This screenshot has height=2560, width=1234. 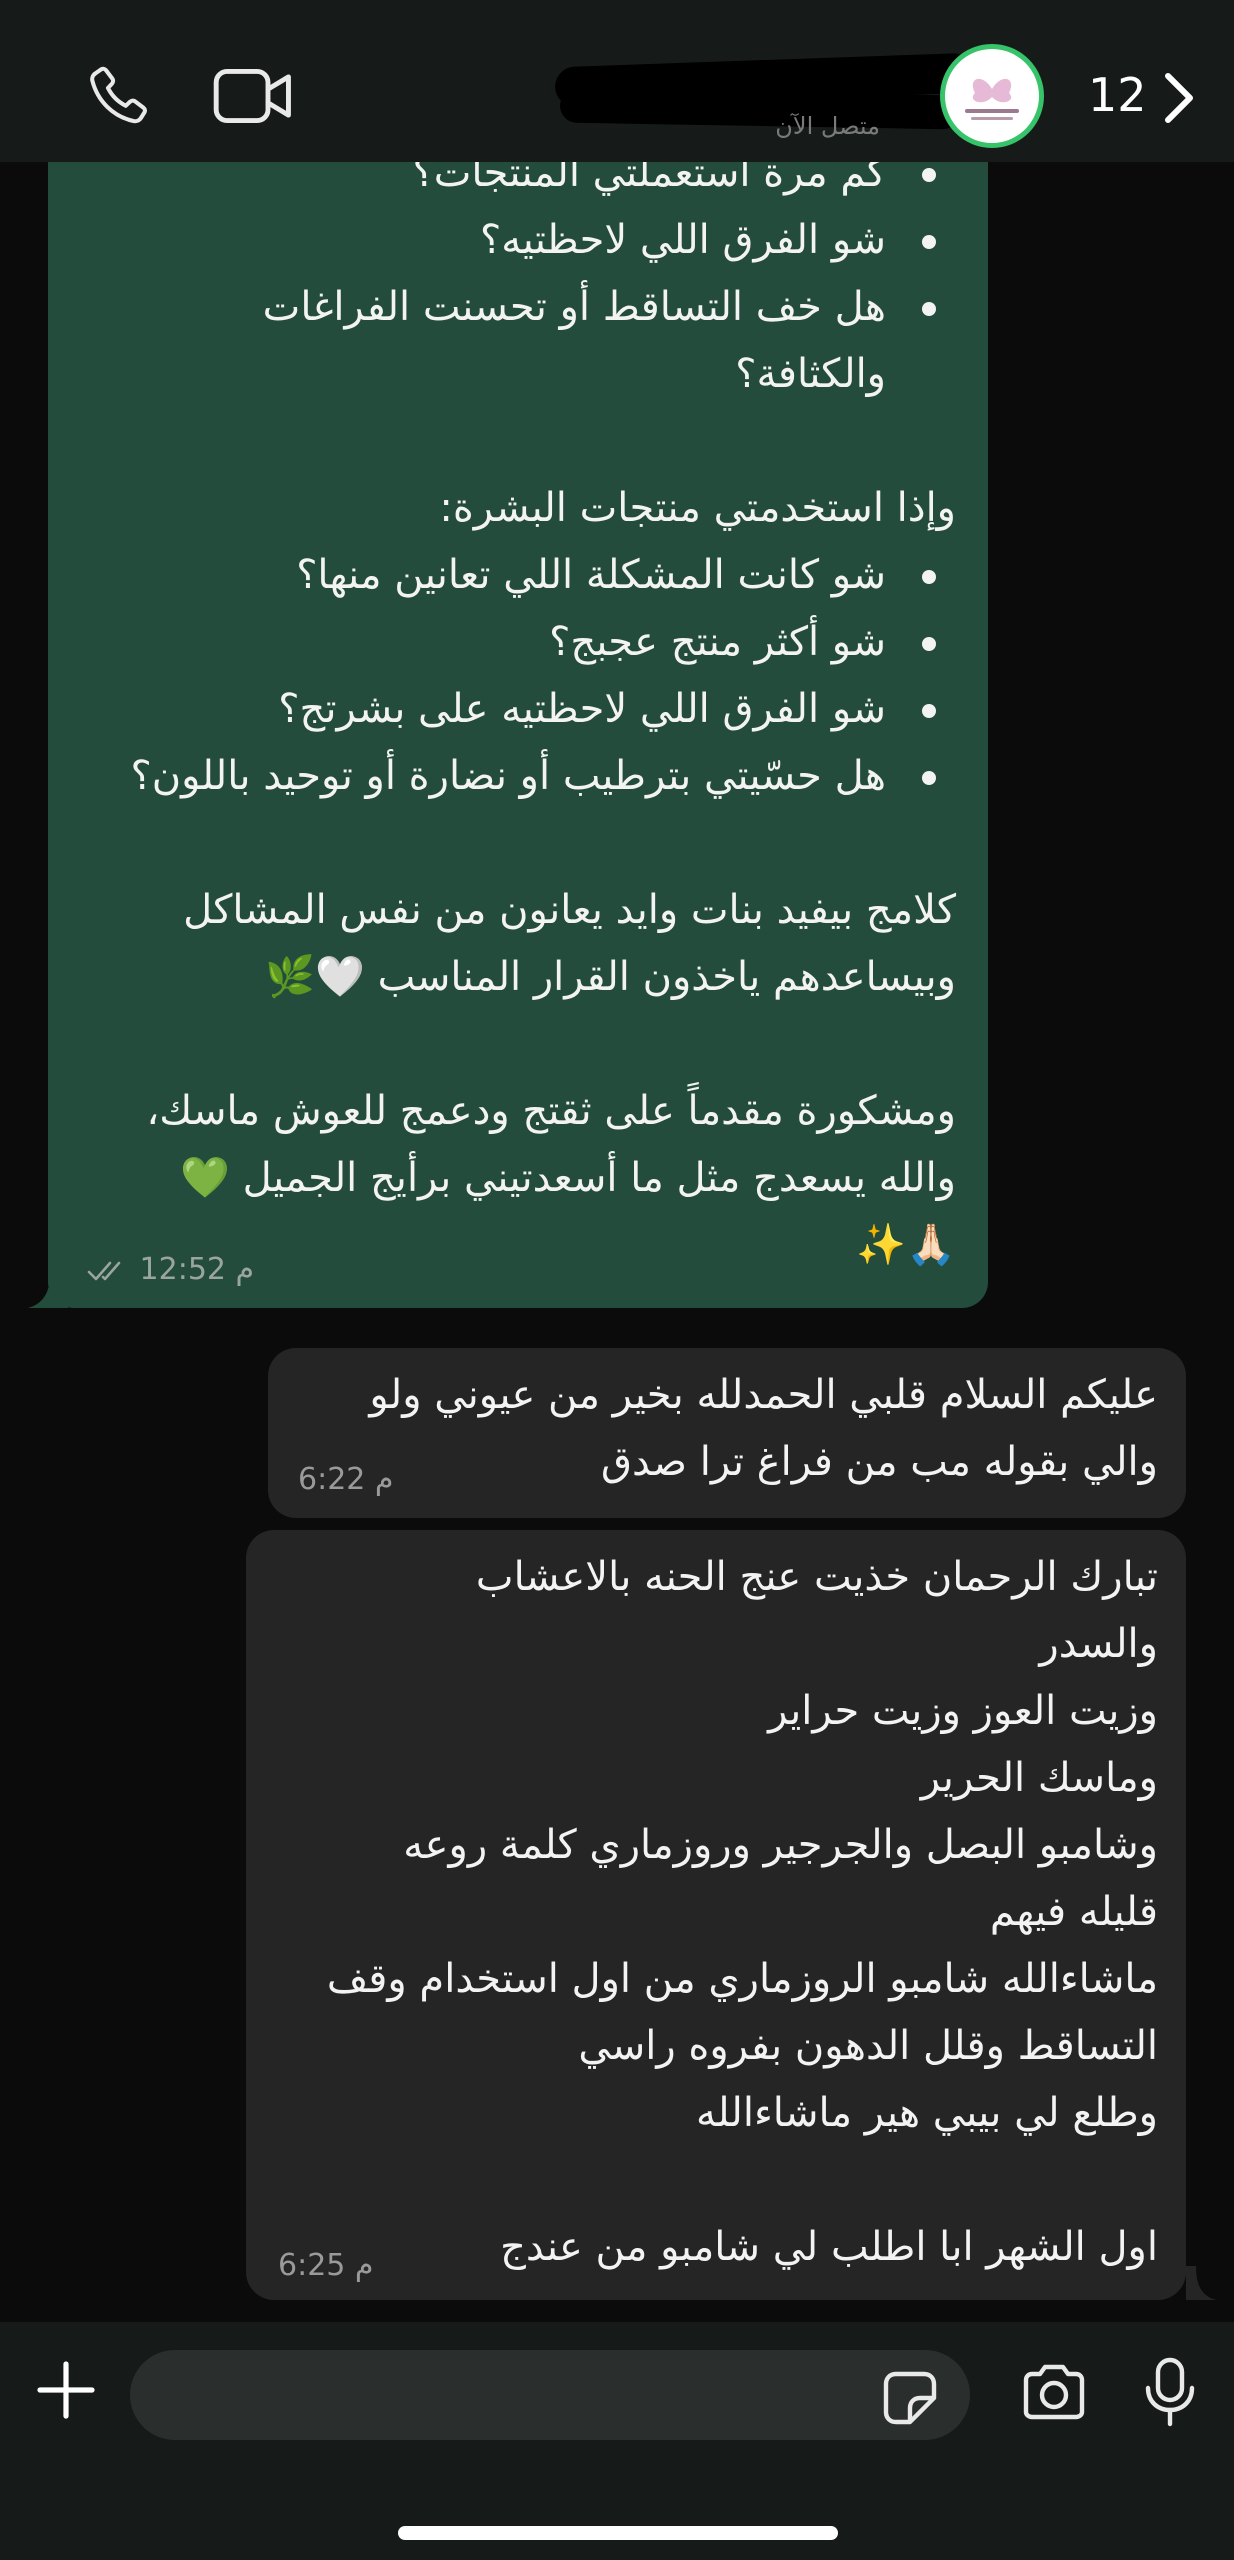 I want to click on message-line: وطلع لي بيبي هير ماشاءالله, so click(x=926, y=2113).